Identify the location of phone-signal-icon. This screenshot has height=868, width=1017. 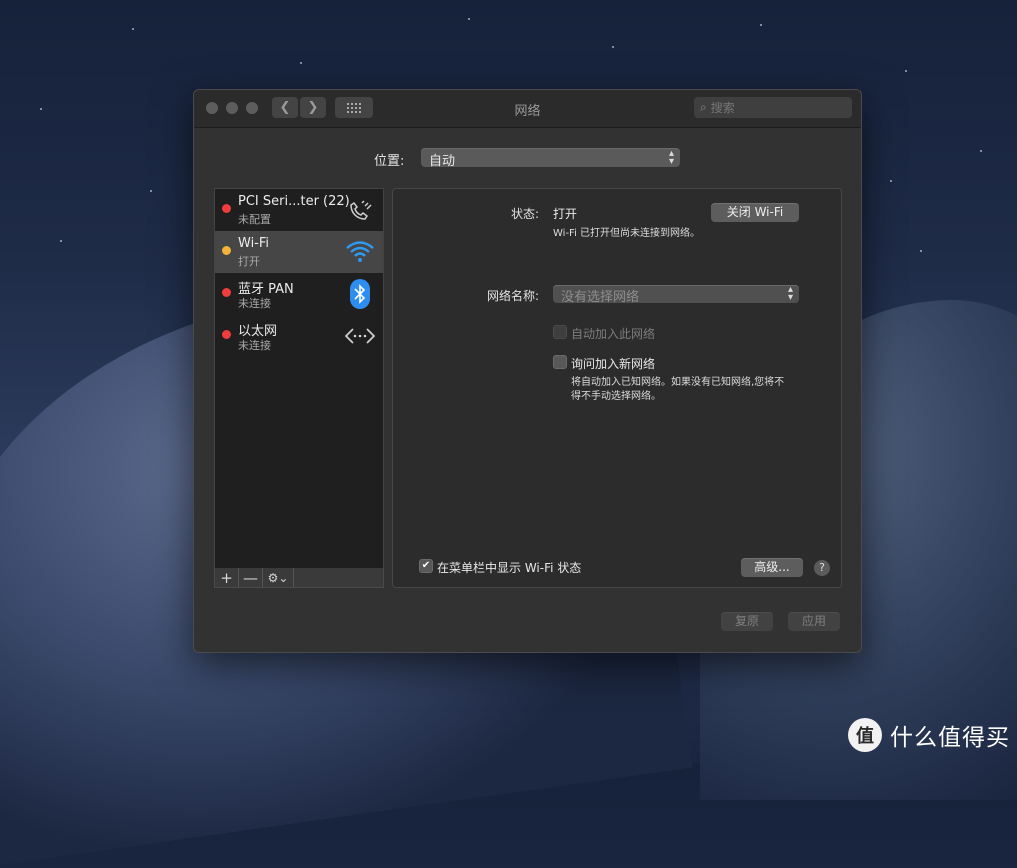
(361, 210).